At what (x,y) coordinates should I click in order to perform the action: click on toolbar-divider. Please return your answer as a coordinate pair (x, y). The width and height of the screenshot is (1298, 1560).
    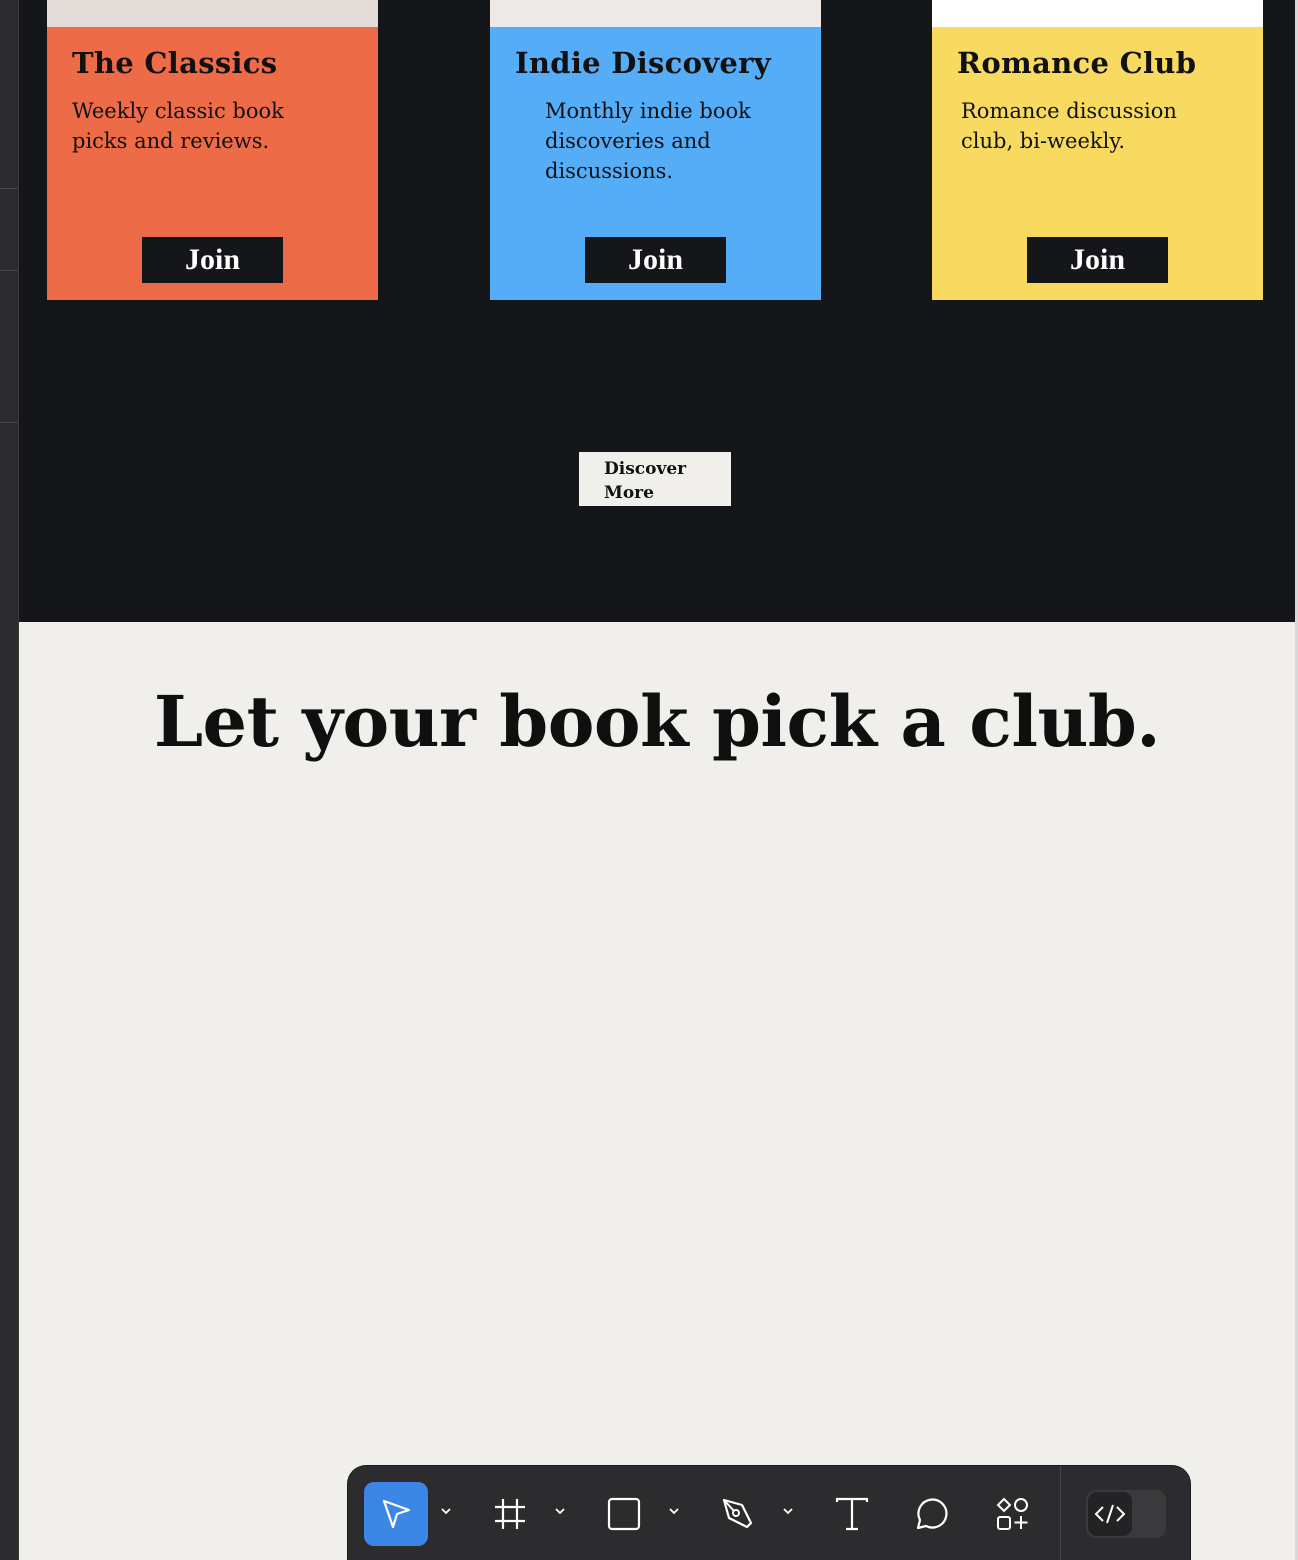
    Looking at the image, I should click on (1060, 1513).